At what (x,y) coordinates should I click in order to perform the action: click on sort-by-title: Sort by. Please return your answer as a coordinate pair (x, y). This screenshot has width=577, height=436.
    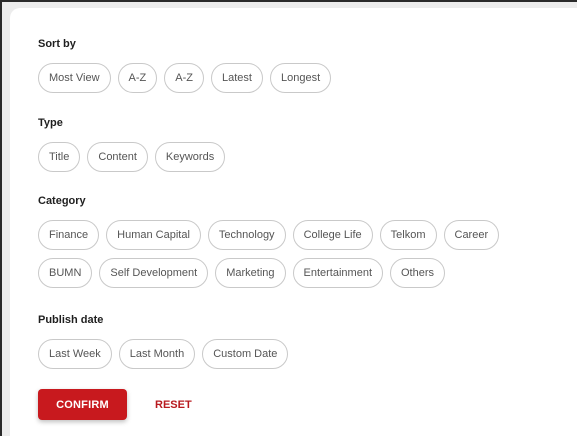
    Looking at the image, I should click on (57, 44).